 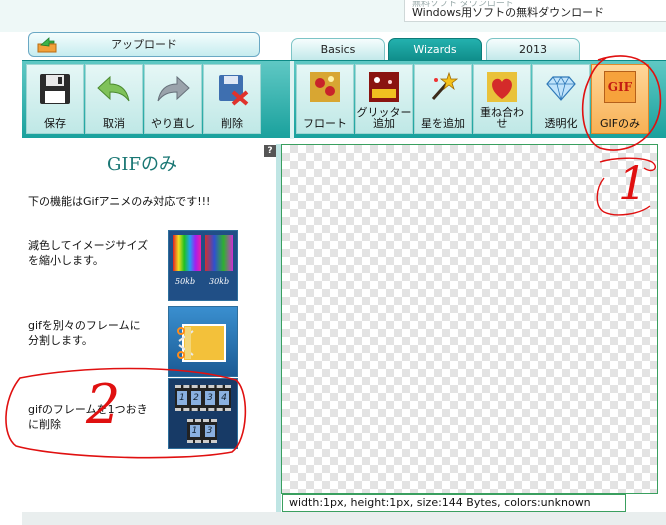 I want to click on overlay-icon, so click(x=502, y=87).